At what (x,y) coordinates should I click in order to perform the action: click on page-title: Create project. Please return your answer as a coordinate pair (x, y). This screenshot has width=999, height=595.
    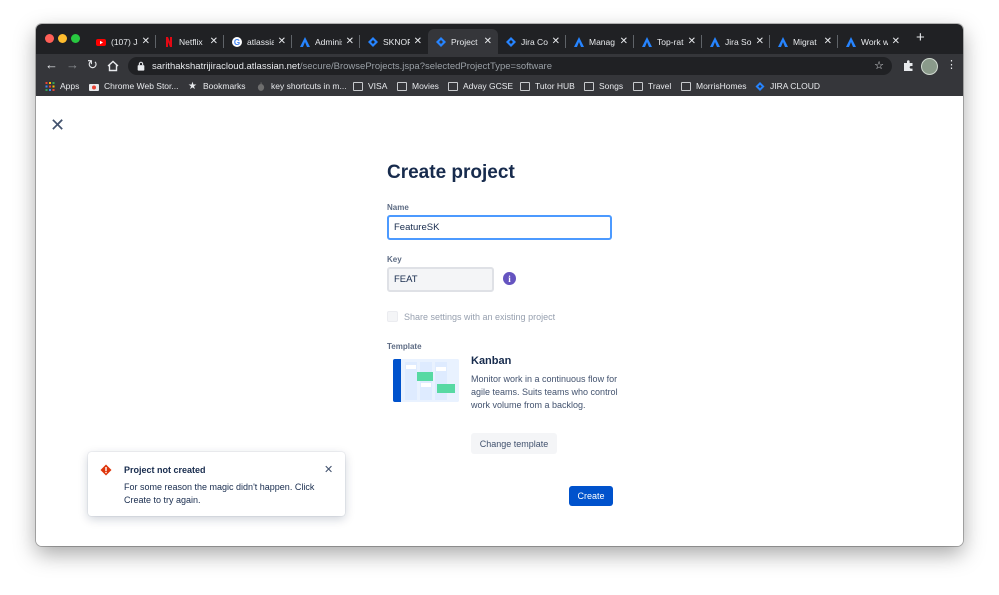
    Looking at the image, I should click on (451, 172).